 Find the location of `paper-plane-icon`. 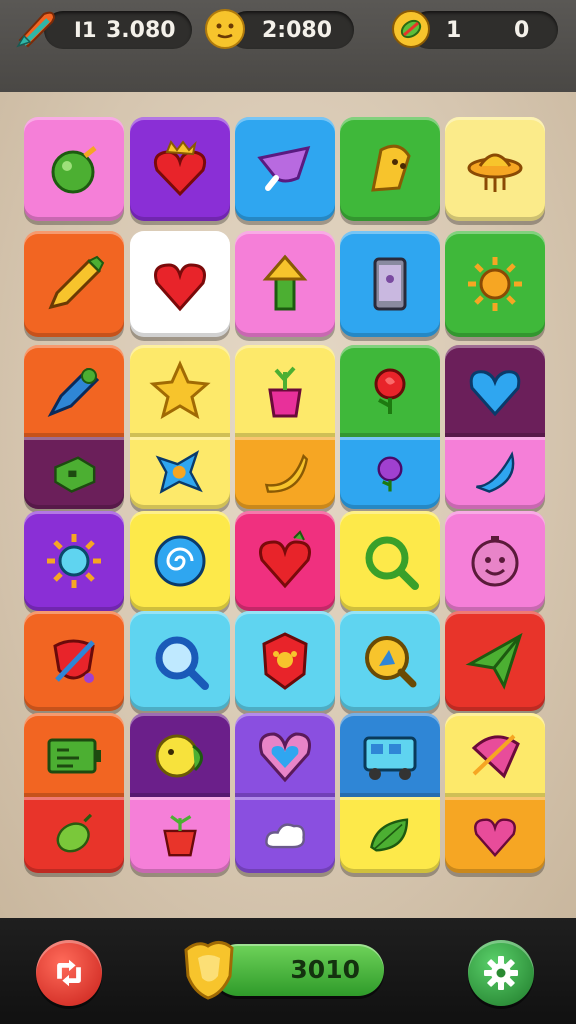

paper-plane-icon is located at coordinates (494, 661).